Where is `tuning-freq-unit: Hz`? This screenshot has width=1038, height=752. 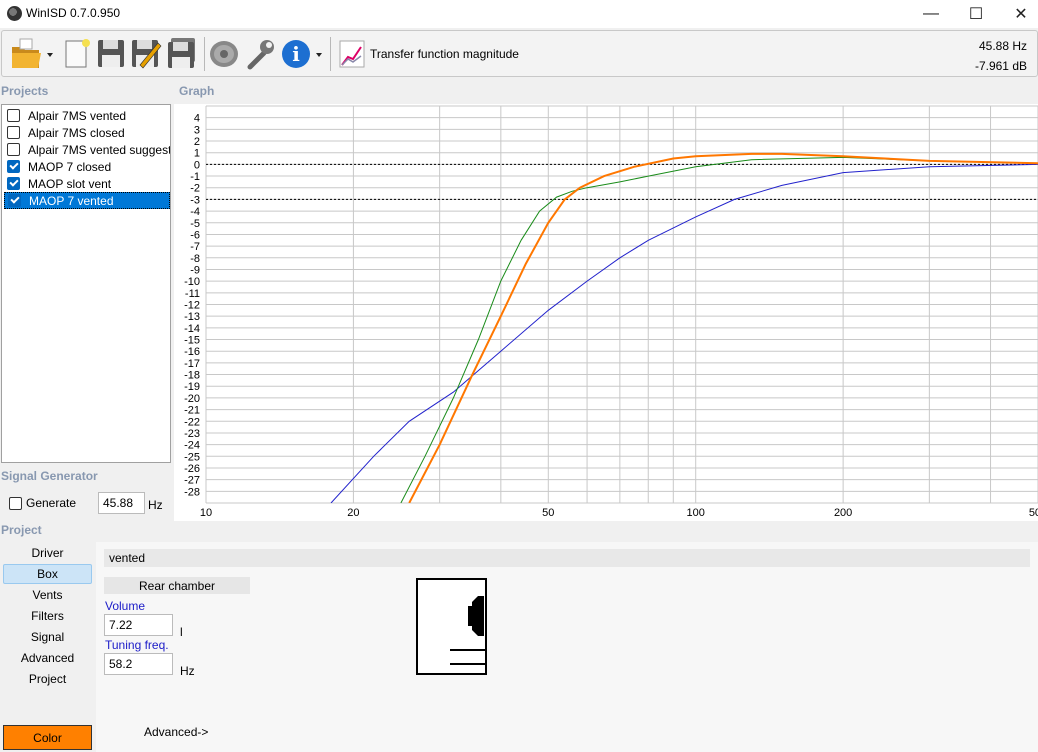
tuning-freq-unit: Hz is located at coordinates (187, 671).